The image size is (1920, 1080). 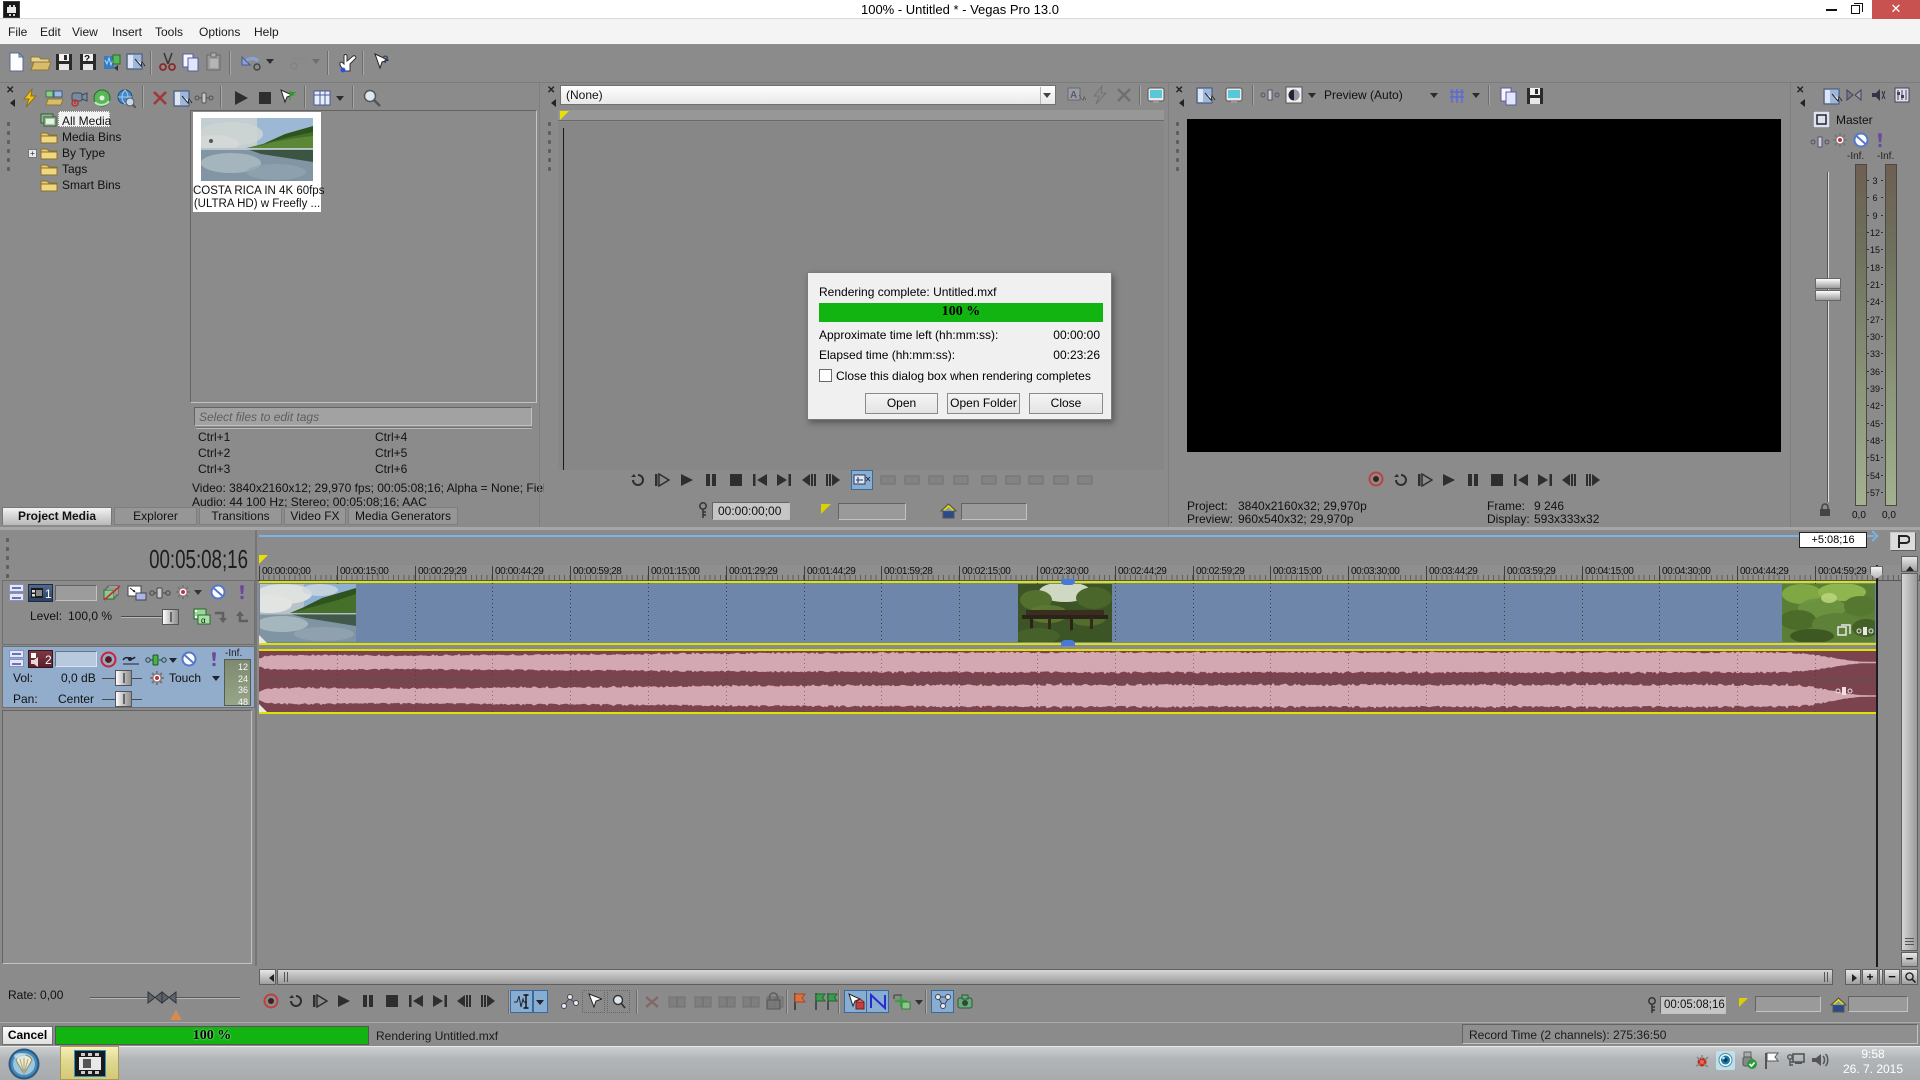 I want to click on svg-text: A, so click(x=1073, y=95).